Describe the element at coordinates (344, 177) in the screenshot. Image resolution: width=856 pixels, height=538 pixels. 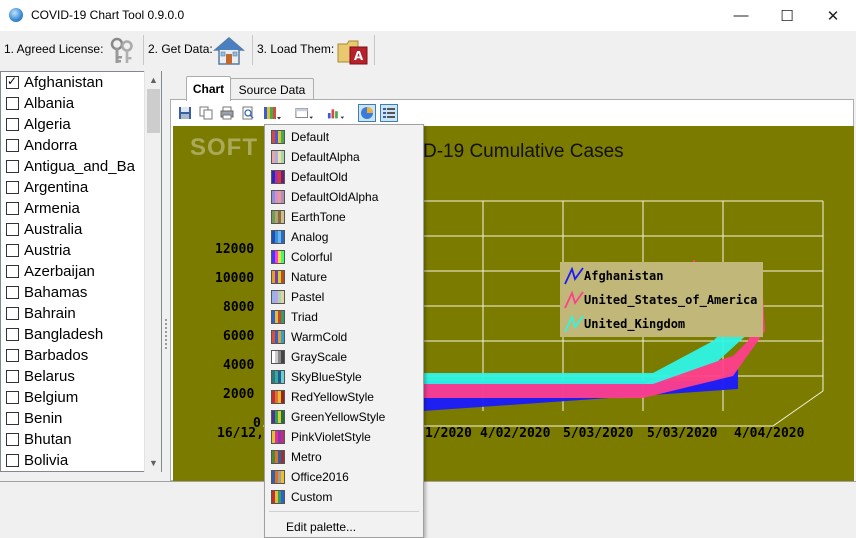
I see `palette-menu-item: DefaultOld` at that location.